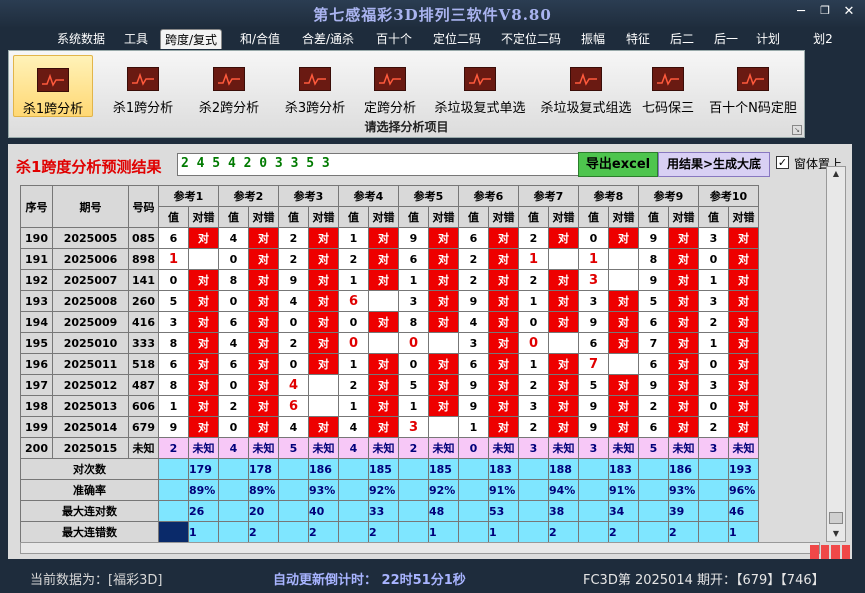  Describe the element at coordinates (743, 469) in the screenshot. I see `stats-value: 193` at that location.